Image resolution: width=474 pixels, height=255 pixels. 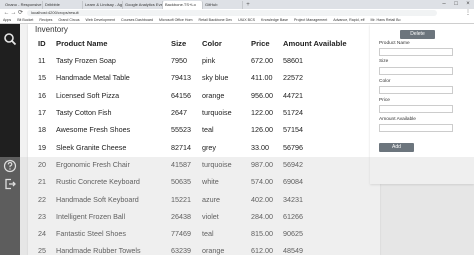 What do you see at coordinates (63, 5) in the screenshot?
I see `browser-tab: Dribbble` at bounding box center [63, 5].